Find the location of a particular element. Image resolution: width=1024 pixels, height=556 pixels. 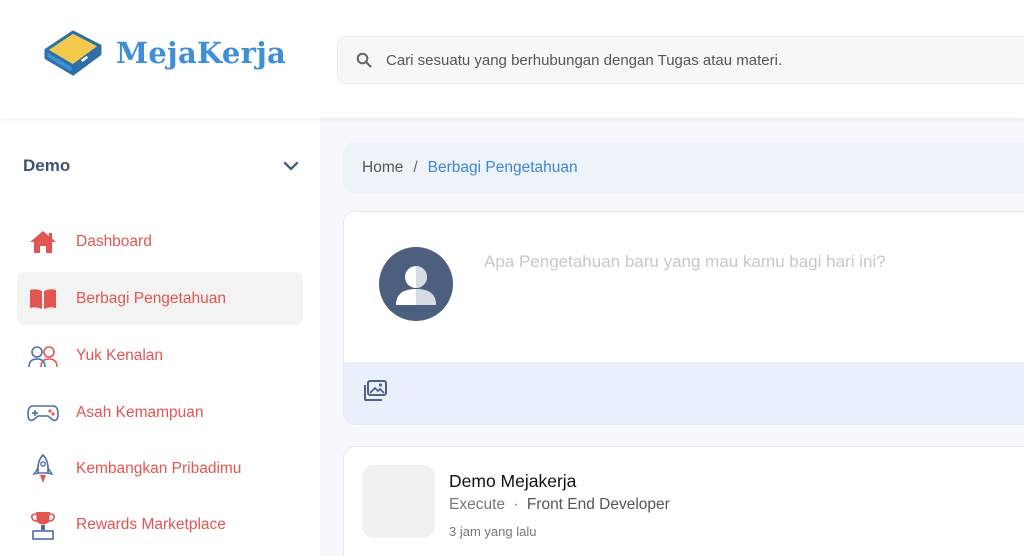

composer-toolbar is located at coordinates (684, 393).